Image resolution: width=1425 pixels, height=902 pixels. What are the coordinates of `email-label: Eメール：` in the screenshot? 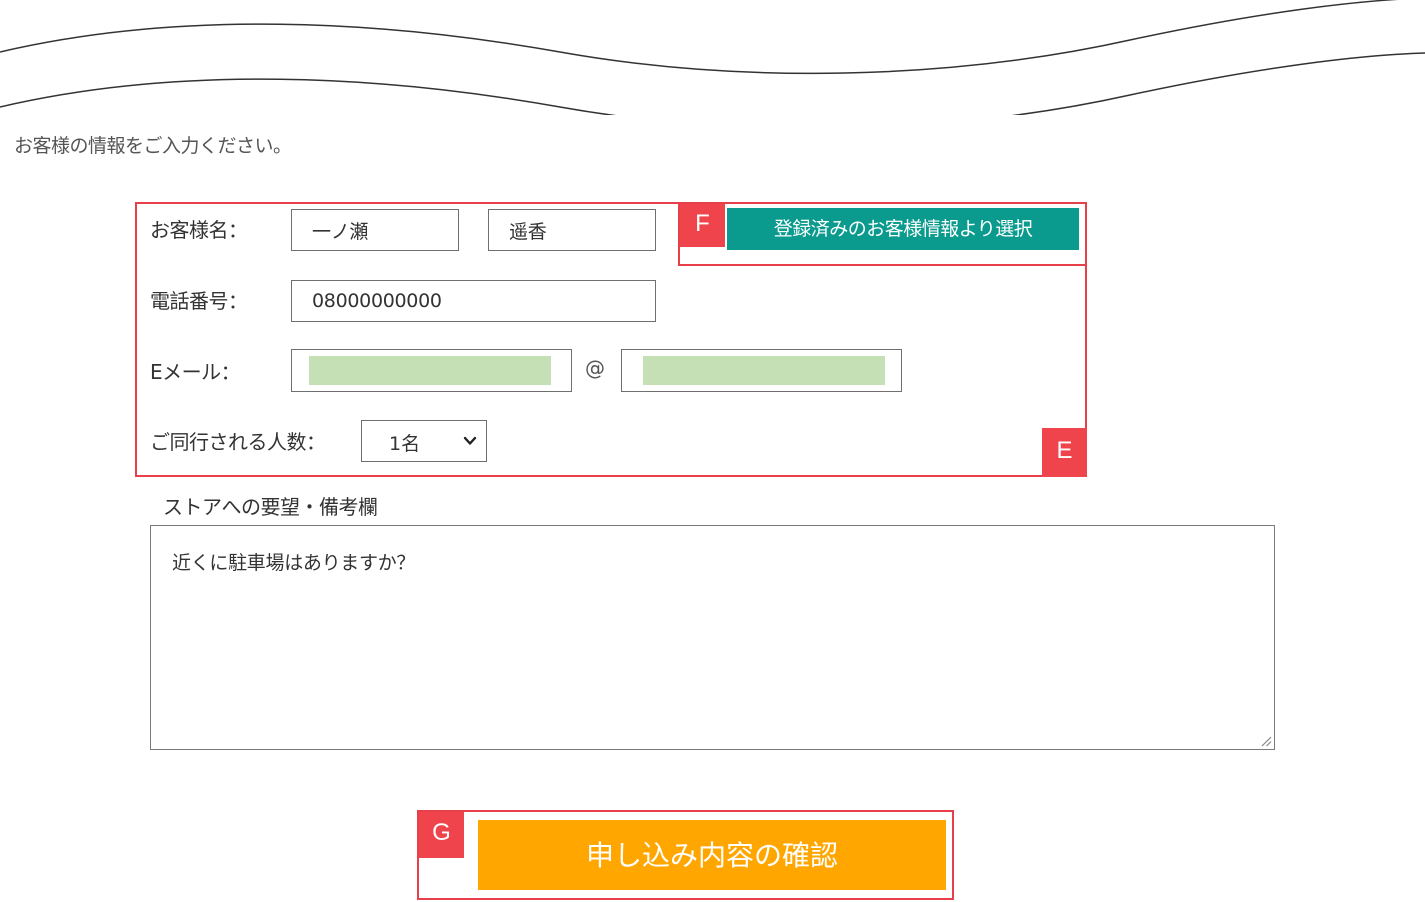 It's located at (195, 372).